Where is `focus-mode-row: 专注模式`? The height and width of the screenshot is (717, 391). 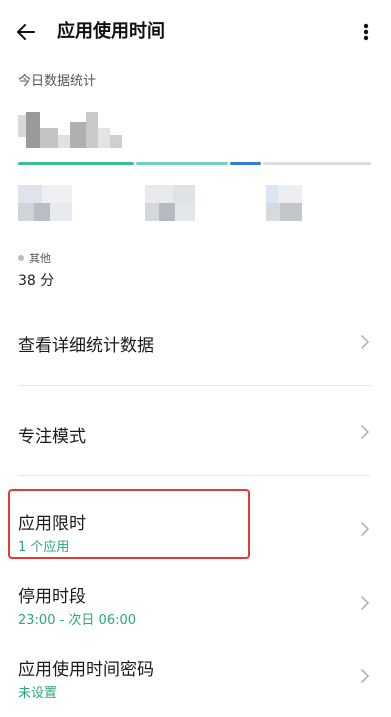 focus-mode-row: 专注模式 is located at coordinates (195, 435).